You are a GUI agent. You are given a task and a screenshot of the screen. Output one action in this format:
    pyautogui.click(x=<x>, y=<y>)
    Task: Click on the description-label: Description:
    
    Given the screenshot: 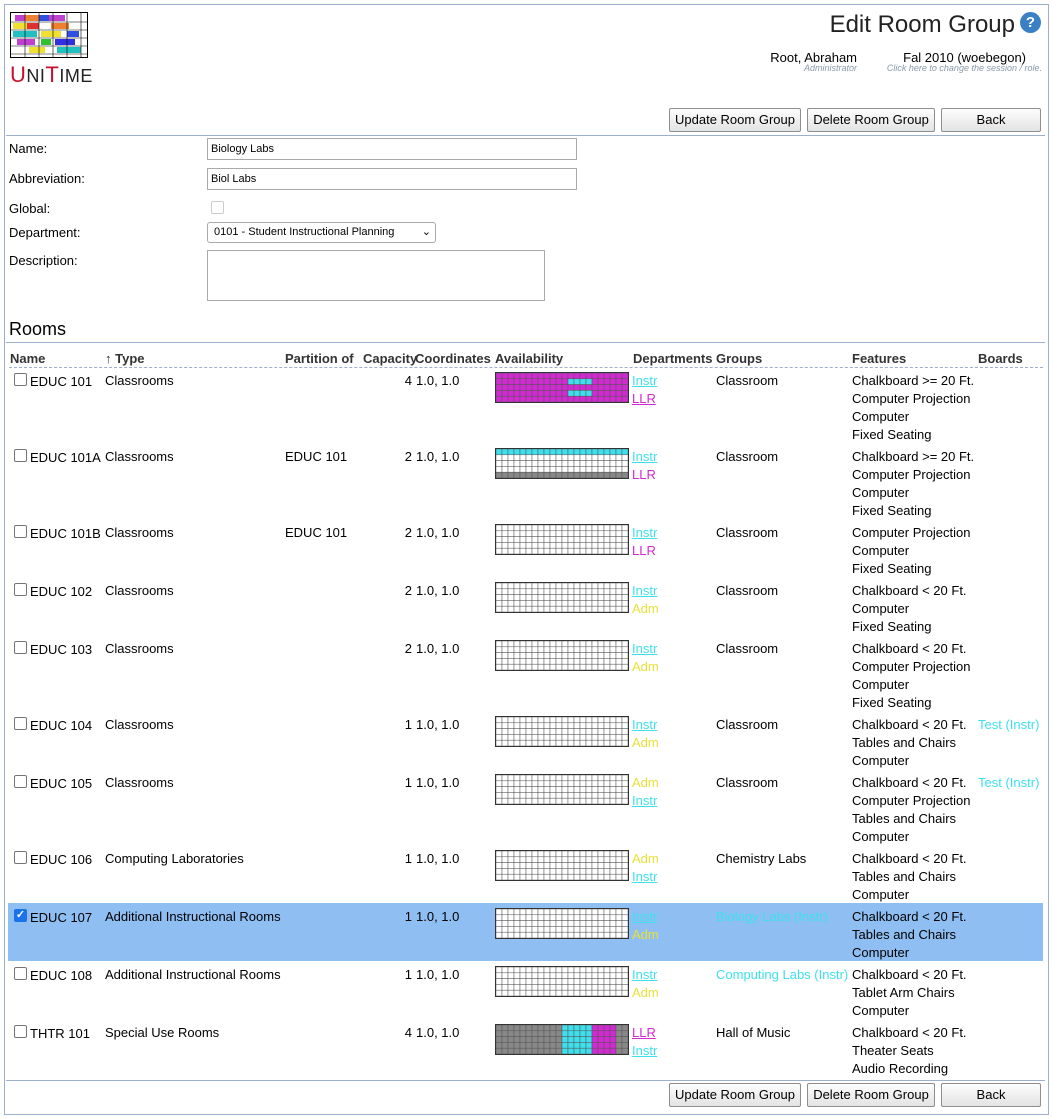 What is the action you would take?
    pyautogui.click(x=43, y=260)
    